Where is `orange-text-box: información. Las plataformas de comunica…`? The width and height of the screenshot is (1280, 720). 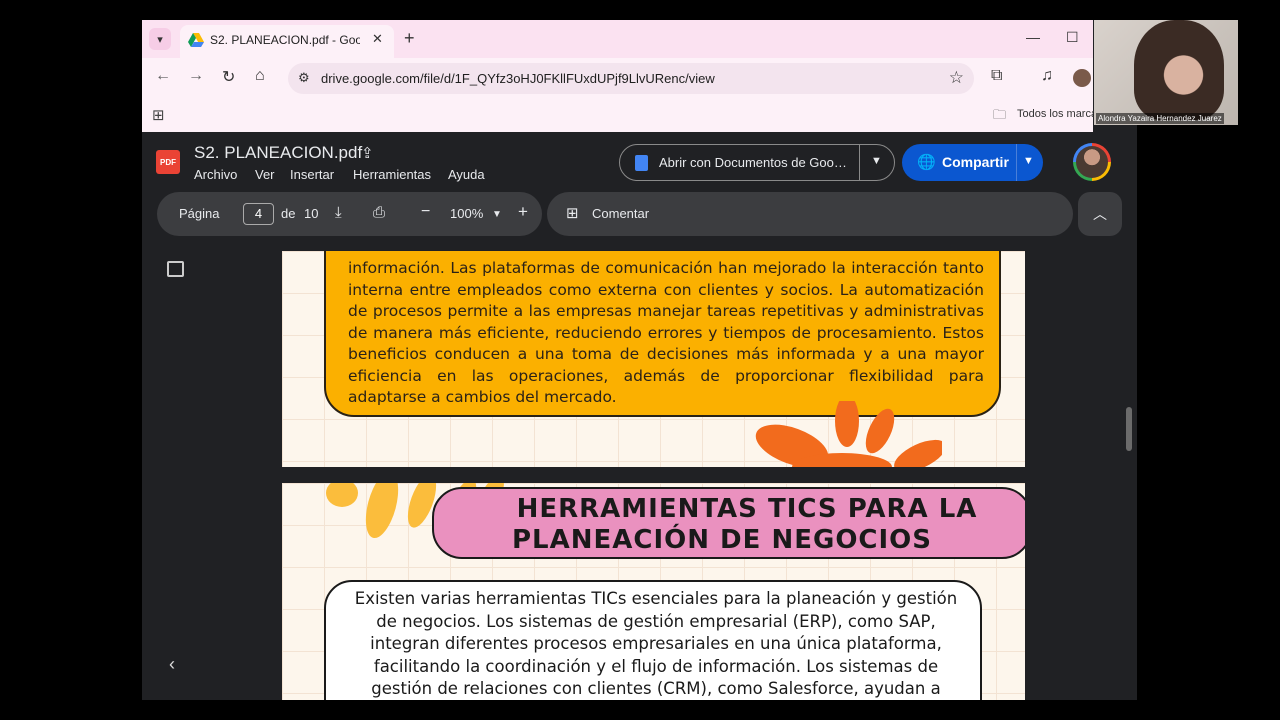 orange-text-box: información. Las plataformas de comunica… is located at coordinates (662, 334).